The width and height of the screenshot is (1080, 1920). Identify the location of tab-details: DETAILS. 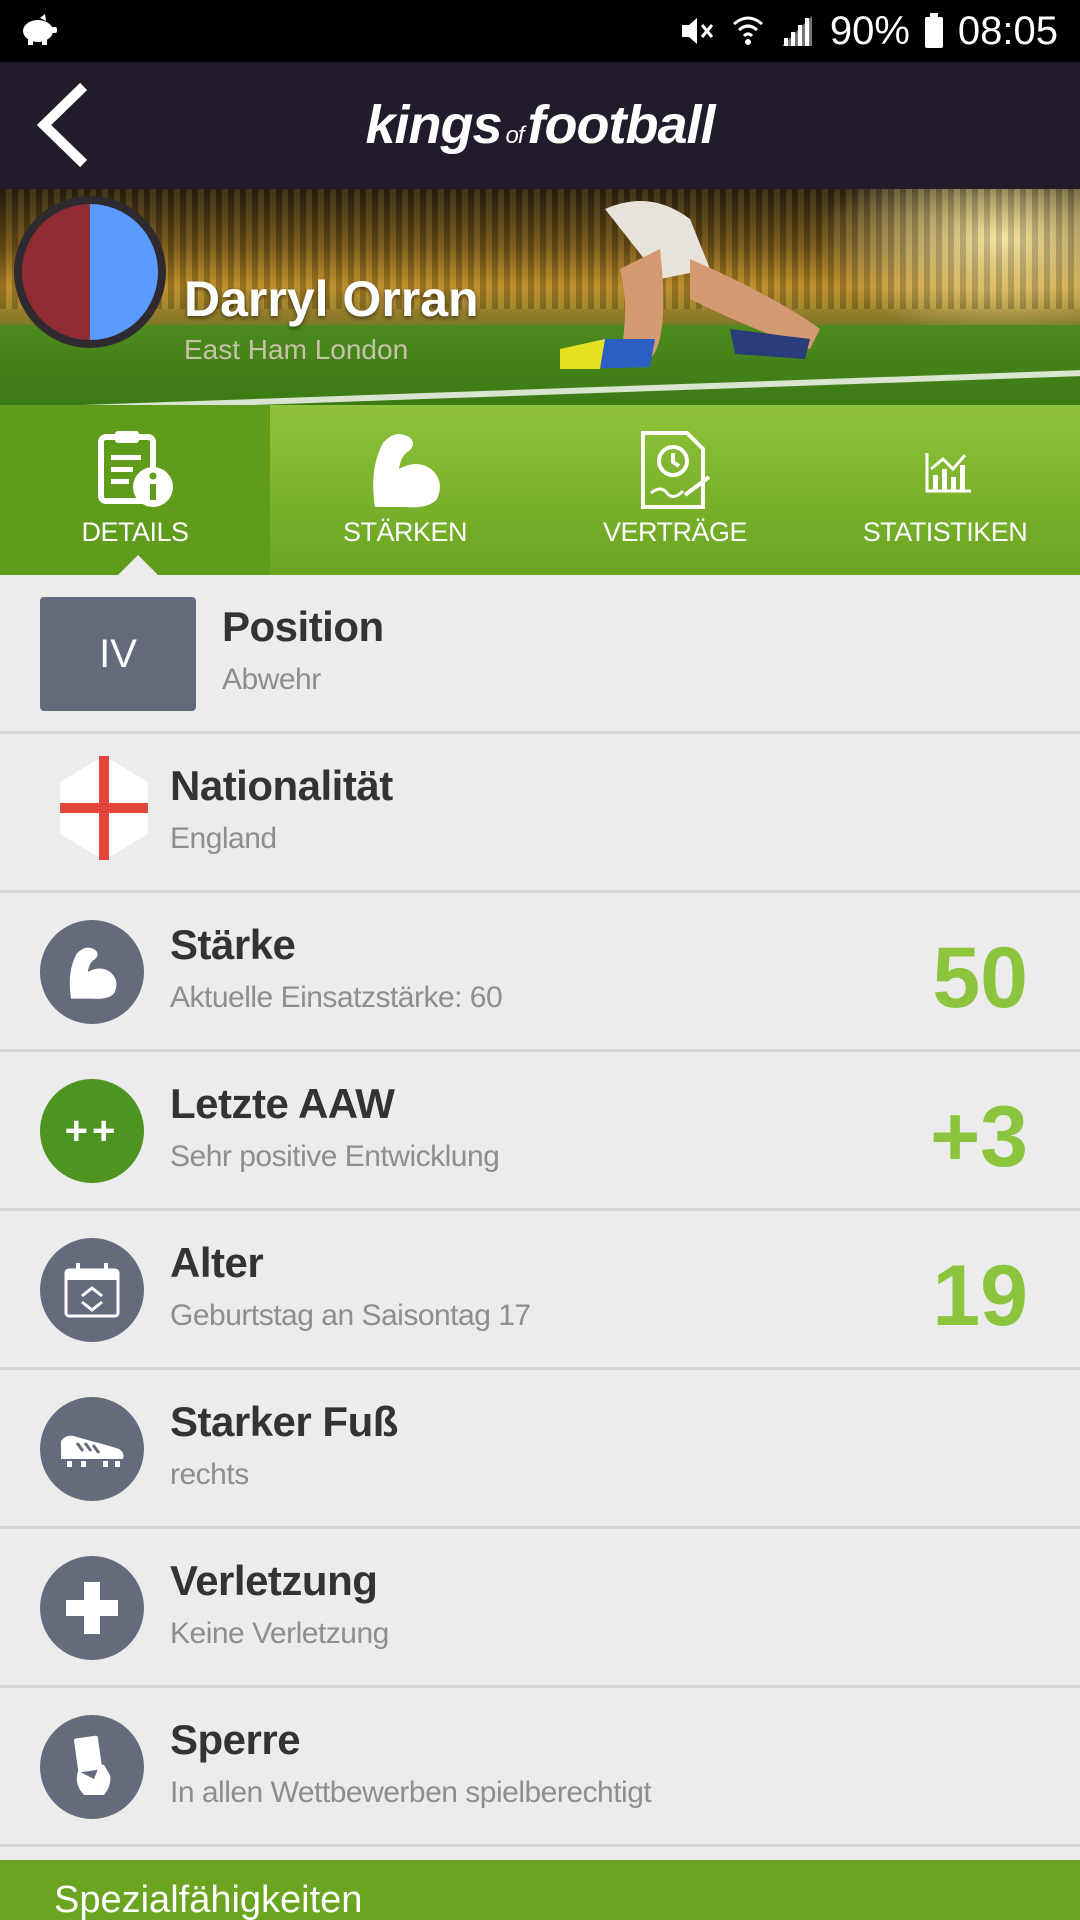
(135, 490).